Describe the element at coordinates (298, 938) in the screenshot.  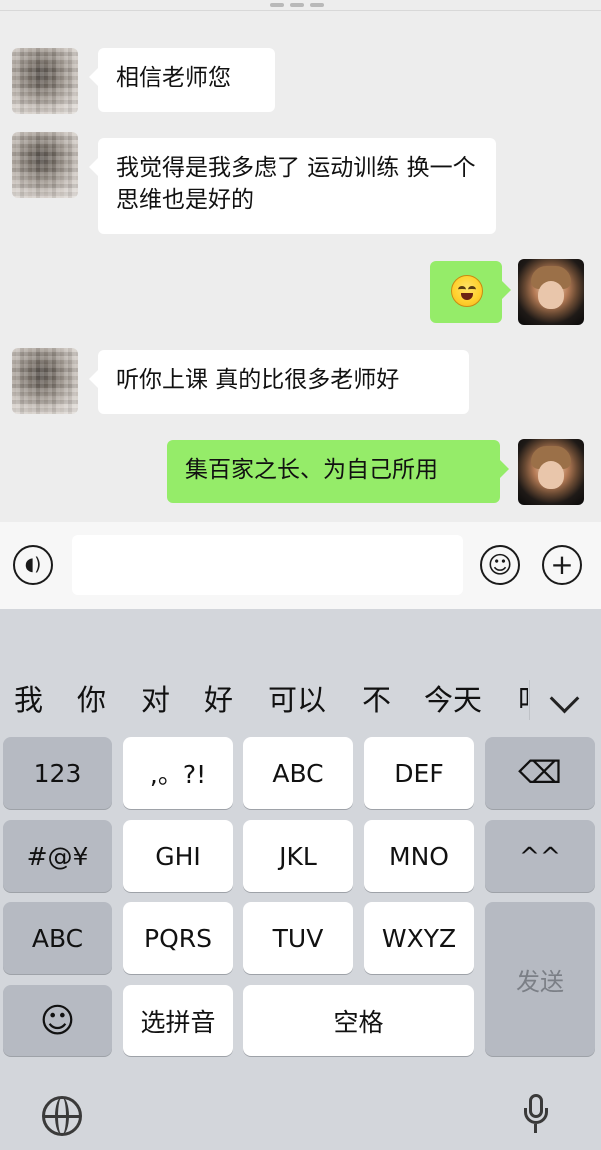
I see `key-tuv: TUV` at that location.